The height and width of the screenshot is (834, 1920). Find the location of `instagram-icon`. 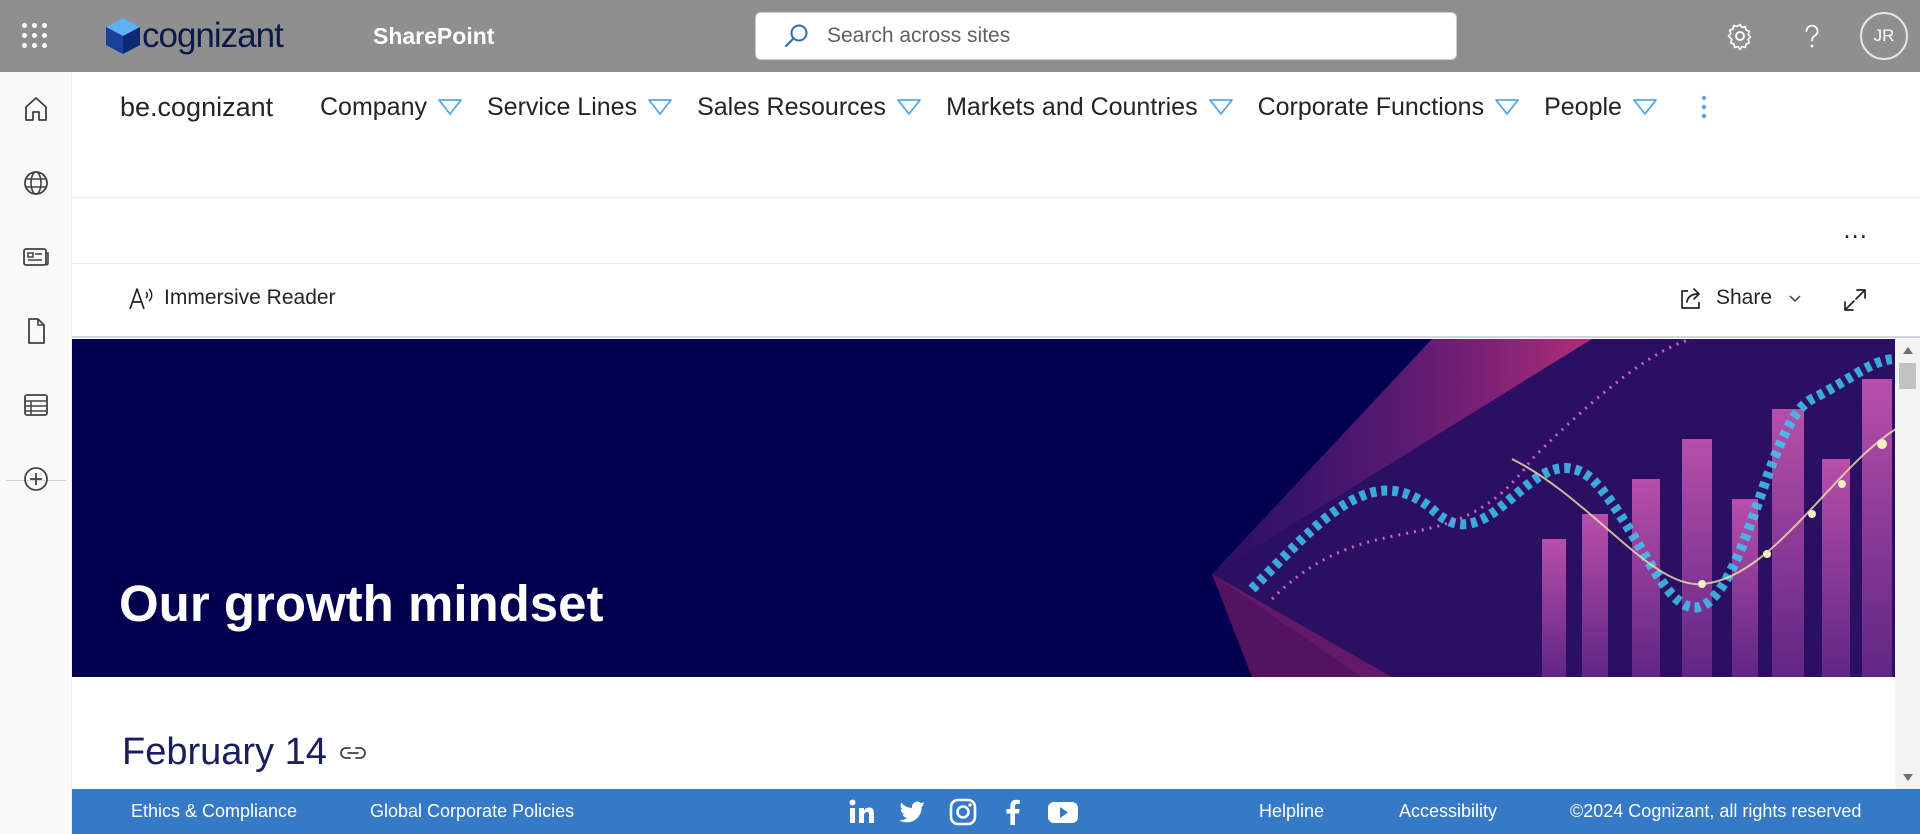

instagram-icon is located at coordinates (963, 812).